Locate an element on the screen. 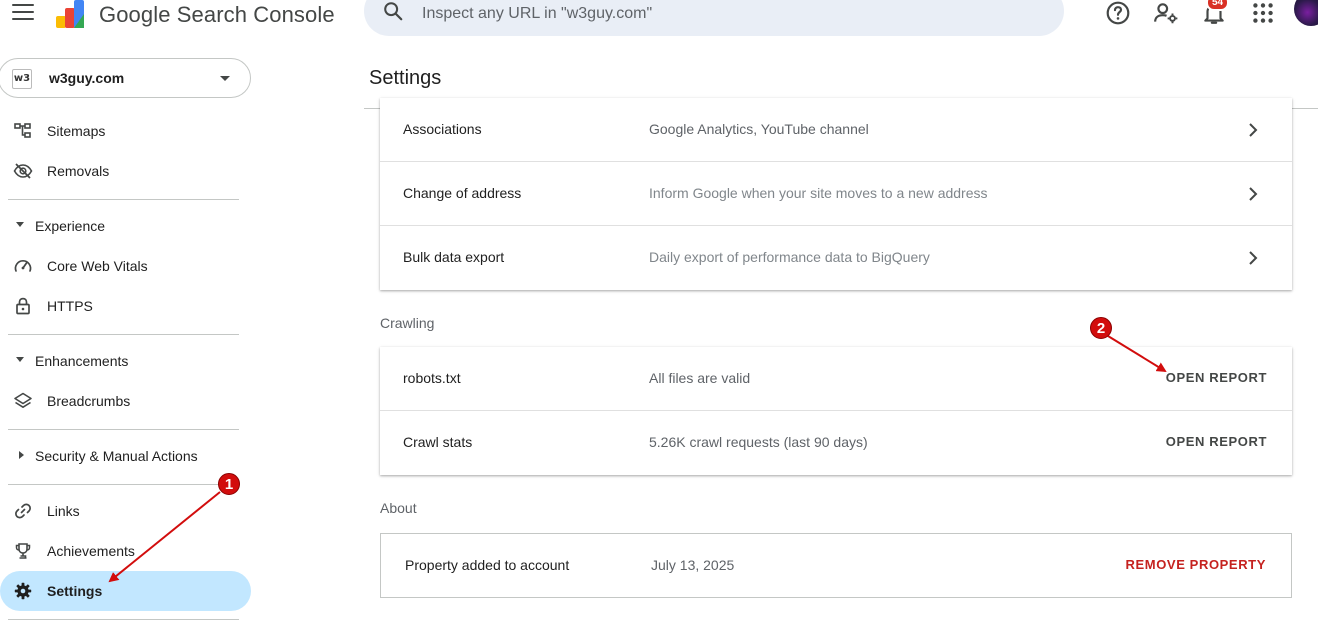 Image resolution: width=1318 pixels, height=632 pixels. row-value: All files are valid is located at coordinates (700, 378).